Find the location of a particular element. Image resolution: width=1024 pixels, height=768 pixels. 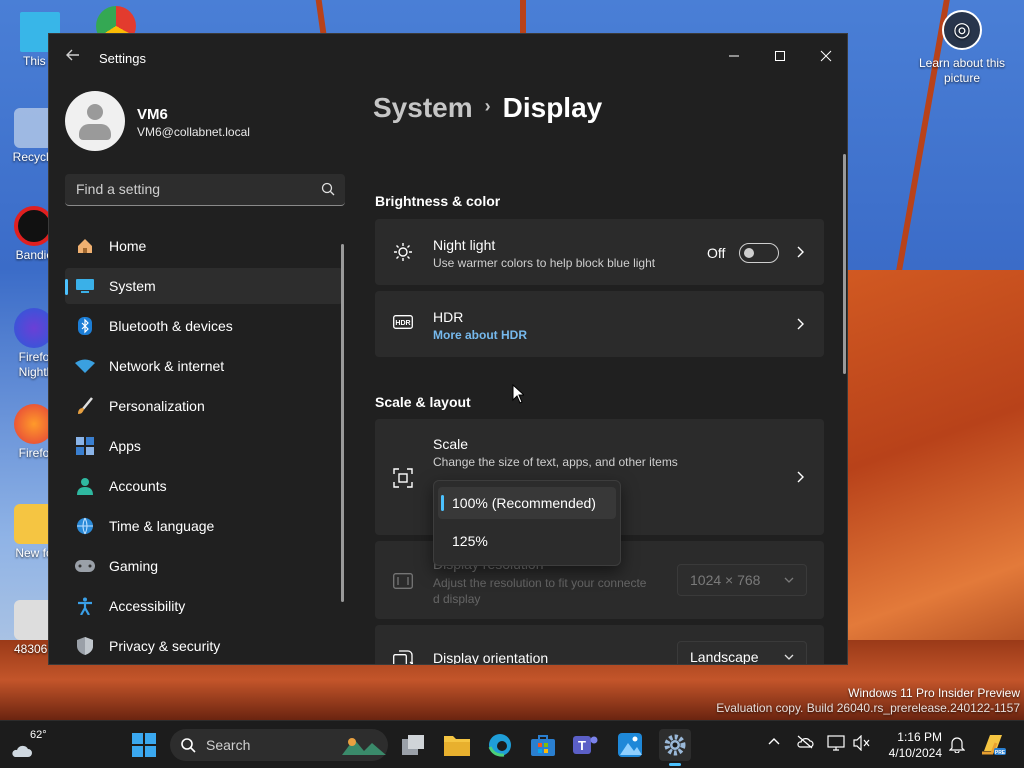

hdr-icon: HDR is located at coordinates (403, 322).